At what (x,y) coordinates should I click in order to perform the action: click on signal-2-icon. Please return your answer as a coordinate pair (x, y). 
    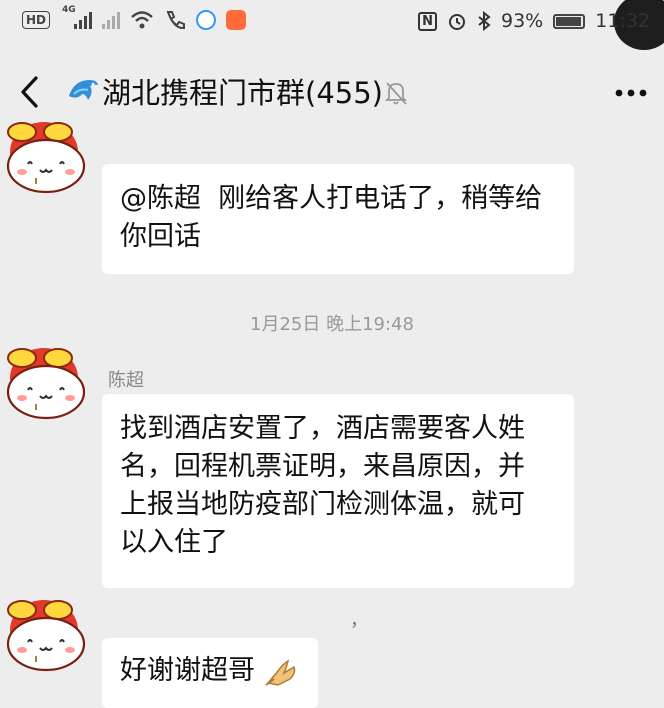
    Looking at the image, I should click on (111, 20).